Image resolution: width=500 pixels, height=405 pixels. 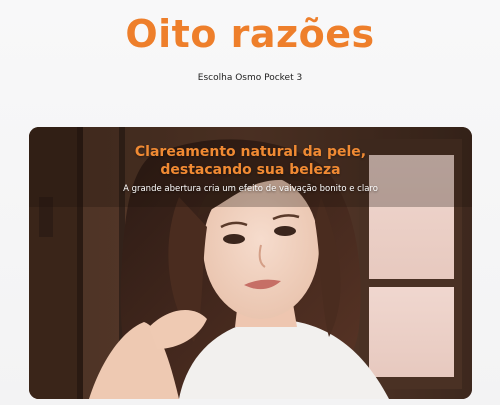 What do you see at coordinates (250, 34) in the screenshot?
I see `page-title: Oito razões` at bounding box center [250, 34].